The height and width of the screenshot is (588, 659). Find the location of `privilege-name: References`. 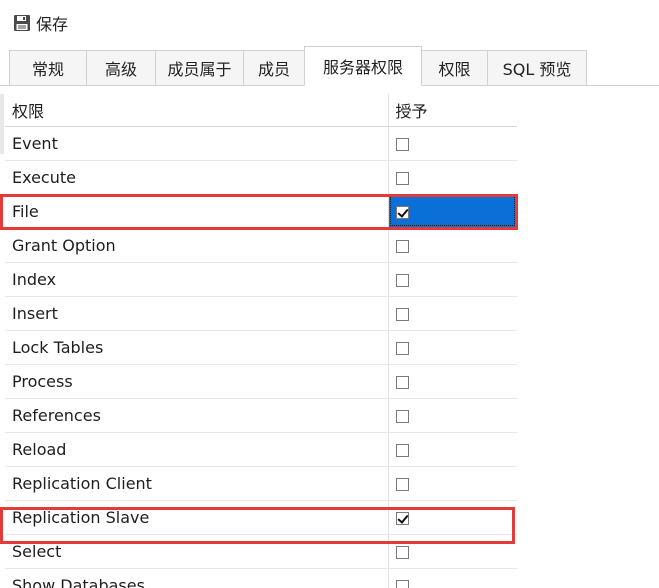

privilege-name: References is located at coordinates (197, 415).